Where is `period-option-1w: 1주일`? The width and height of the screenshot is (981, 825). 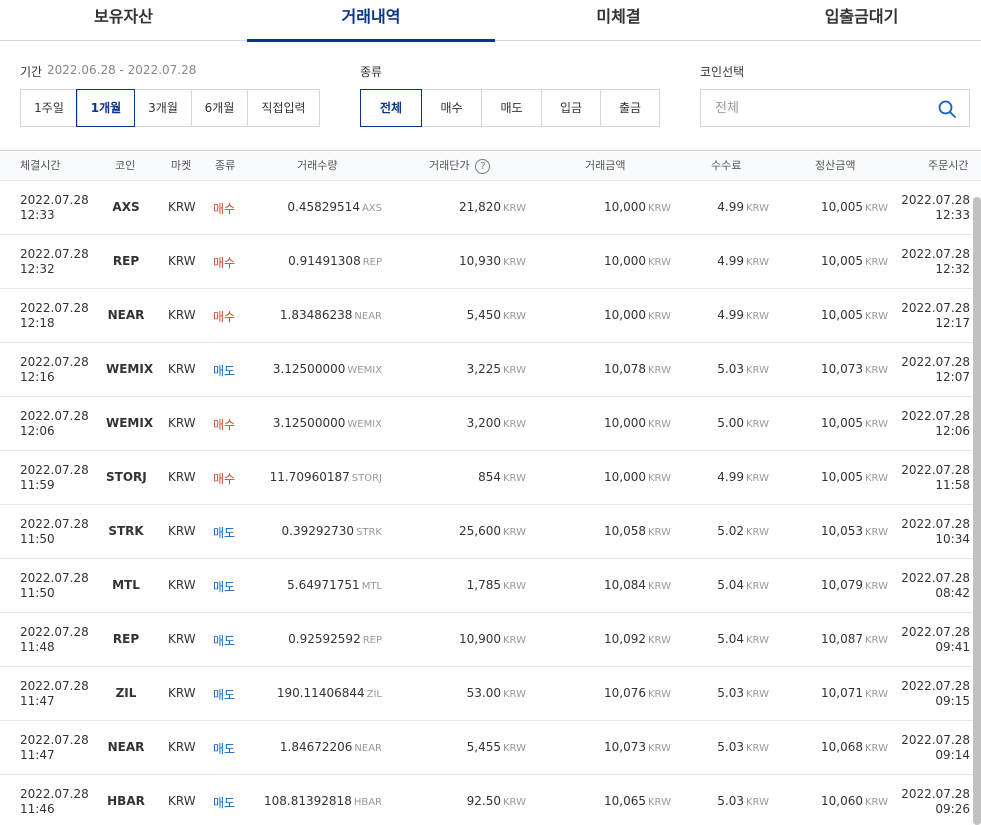
period-option-1w: 1주일 is located at coordinates (49, 108).